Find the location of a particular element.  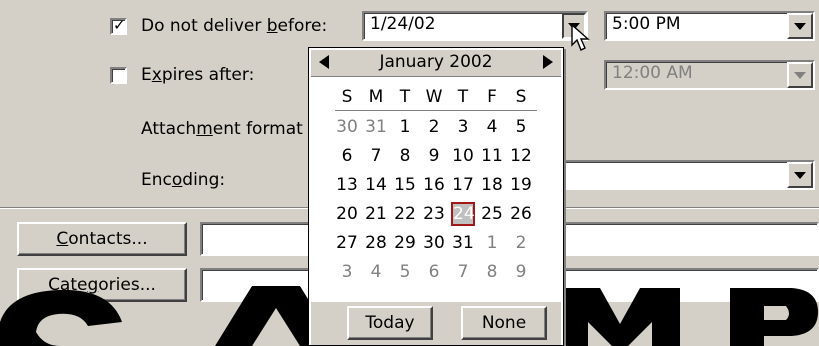

calendar-day: 21 is located at coordinates (376, 214).